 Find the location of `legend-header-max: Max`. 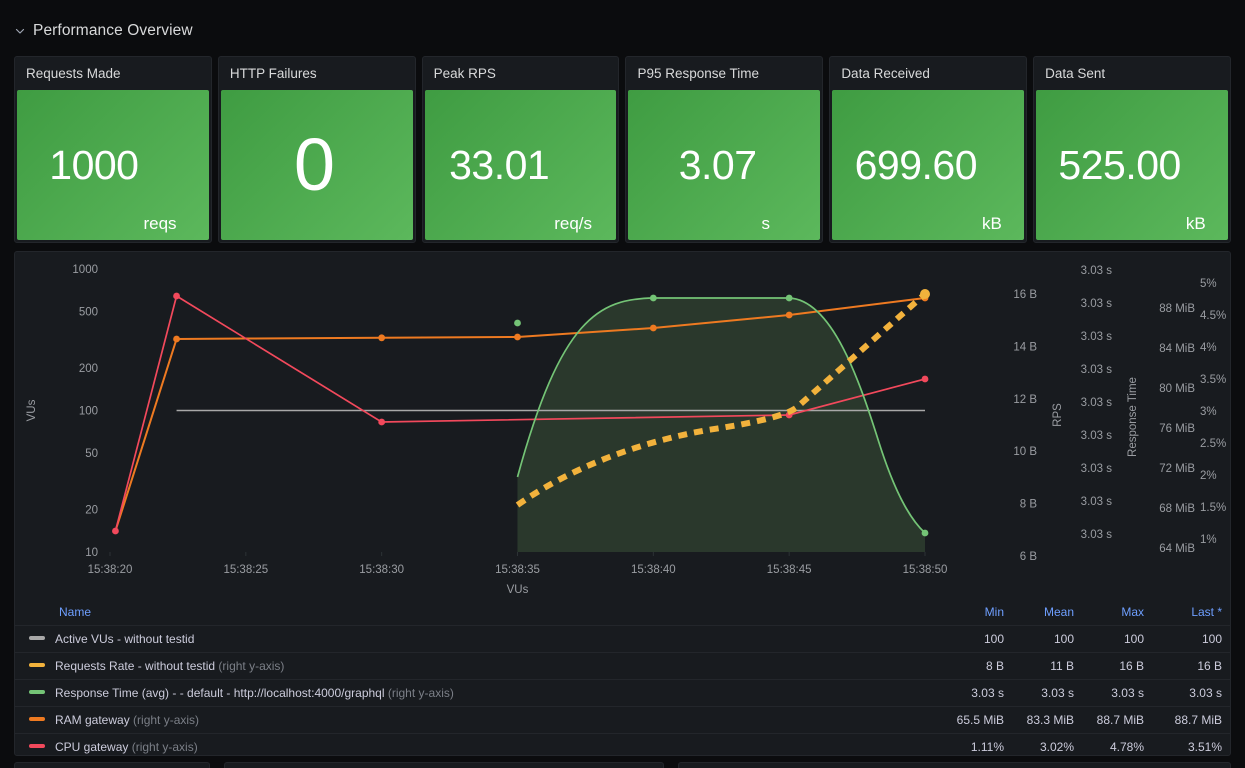

legend-header-max: Max is located at coordinates (1117, 613).